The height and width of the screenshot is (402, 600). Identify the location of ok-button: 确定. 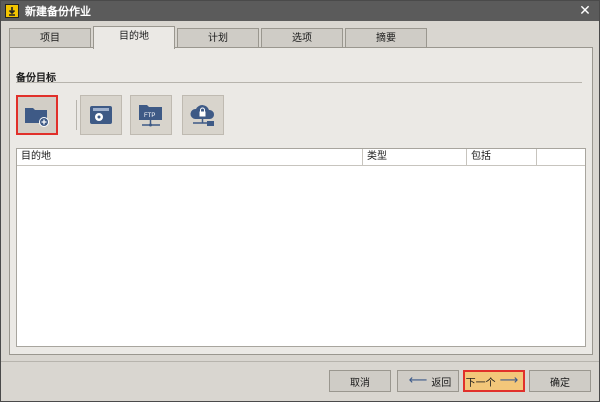
(560, 381).